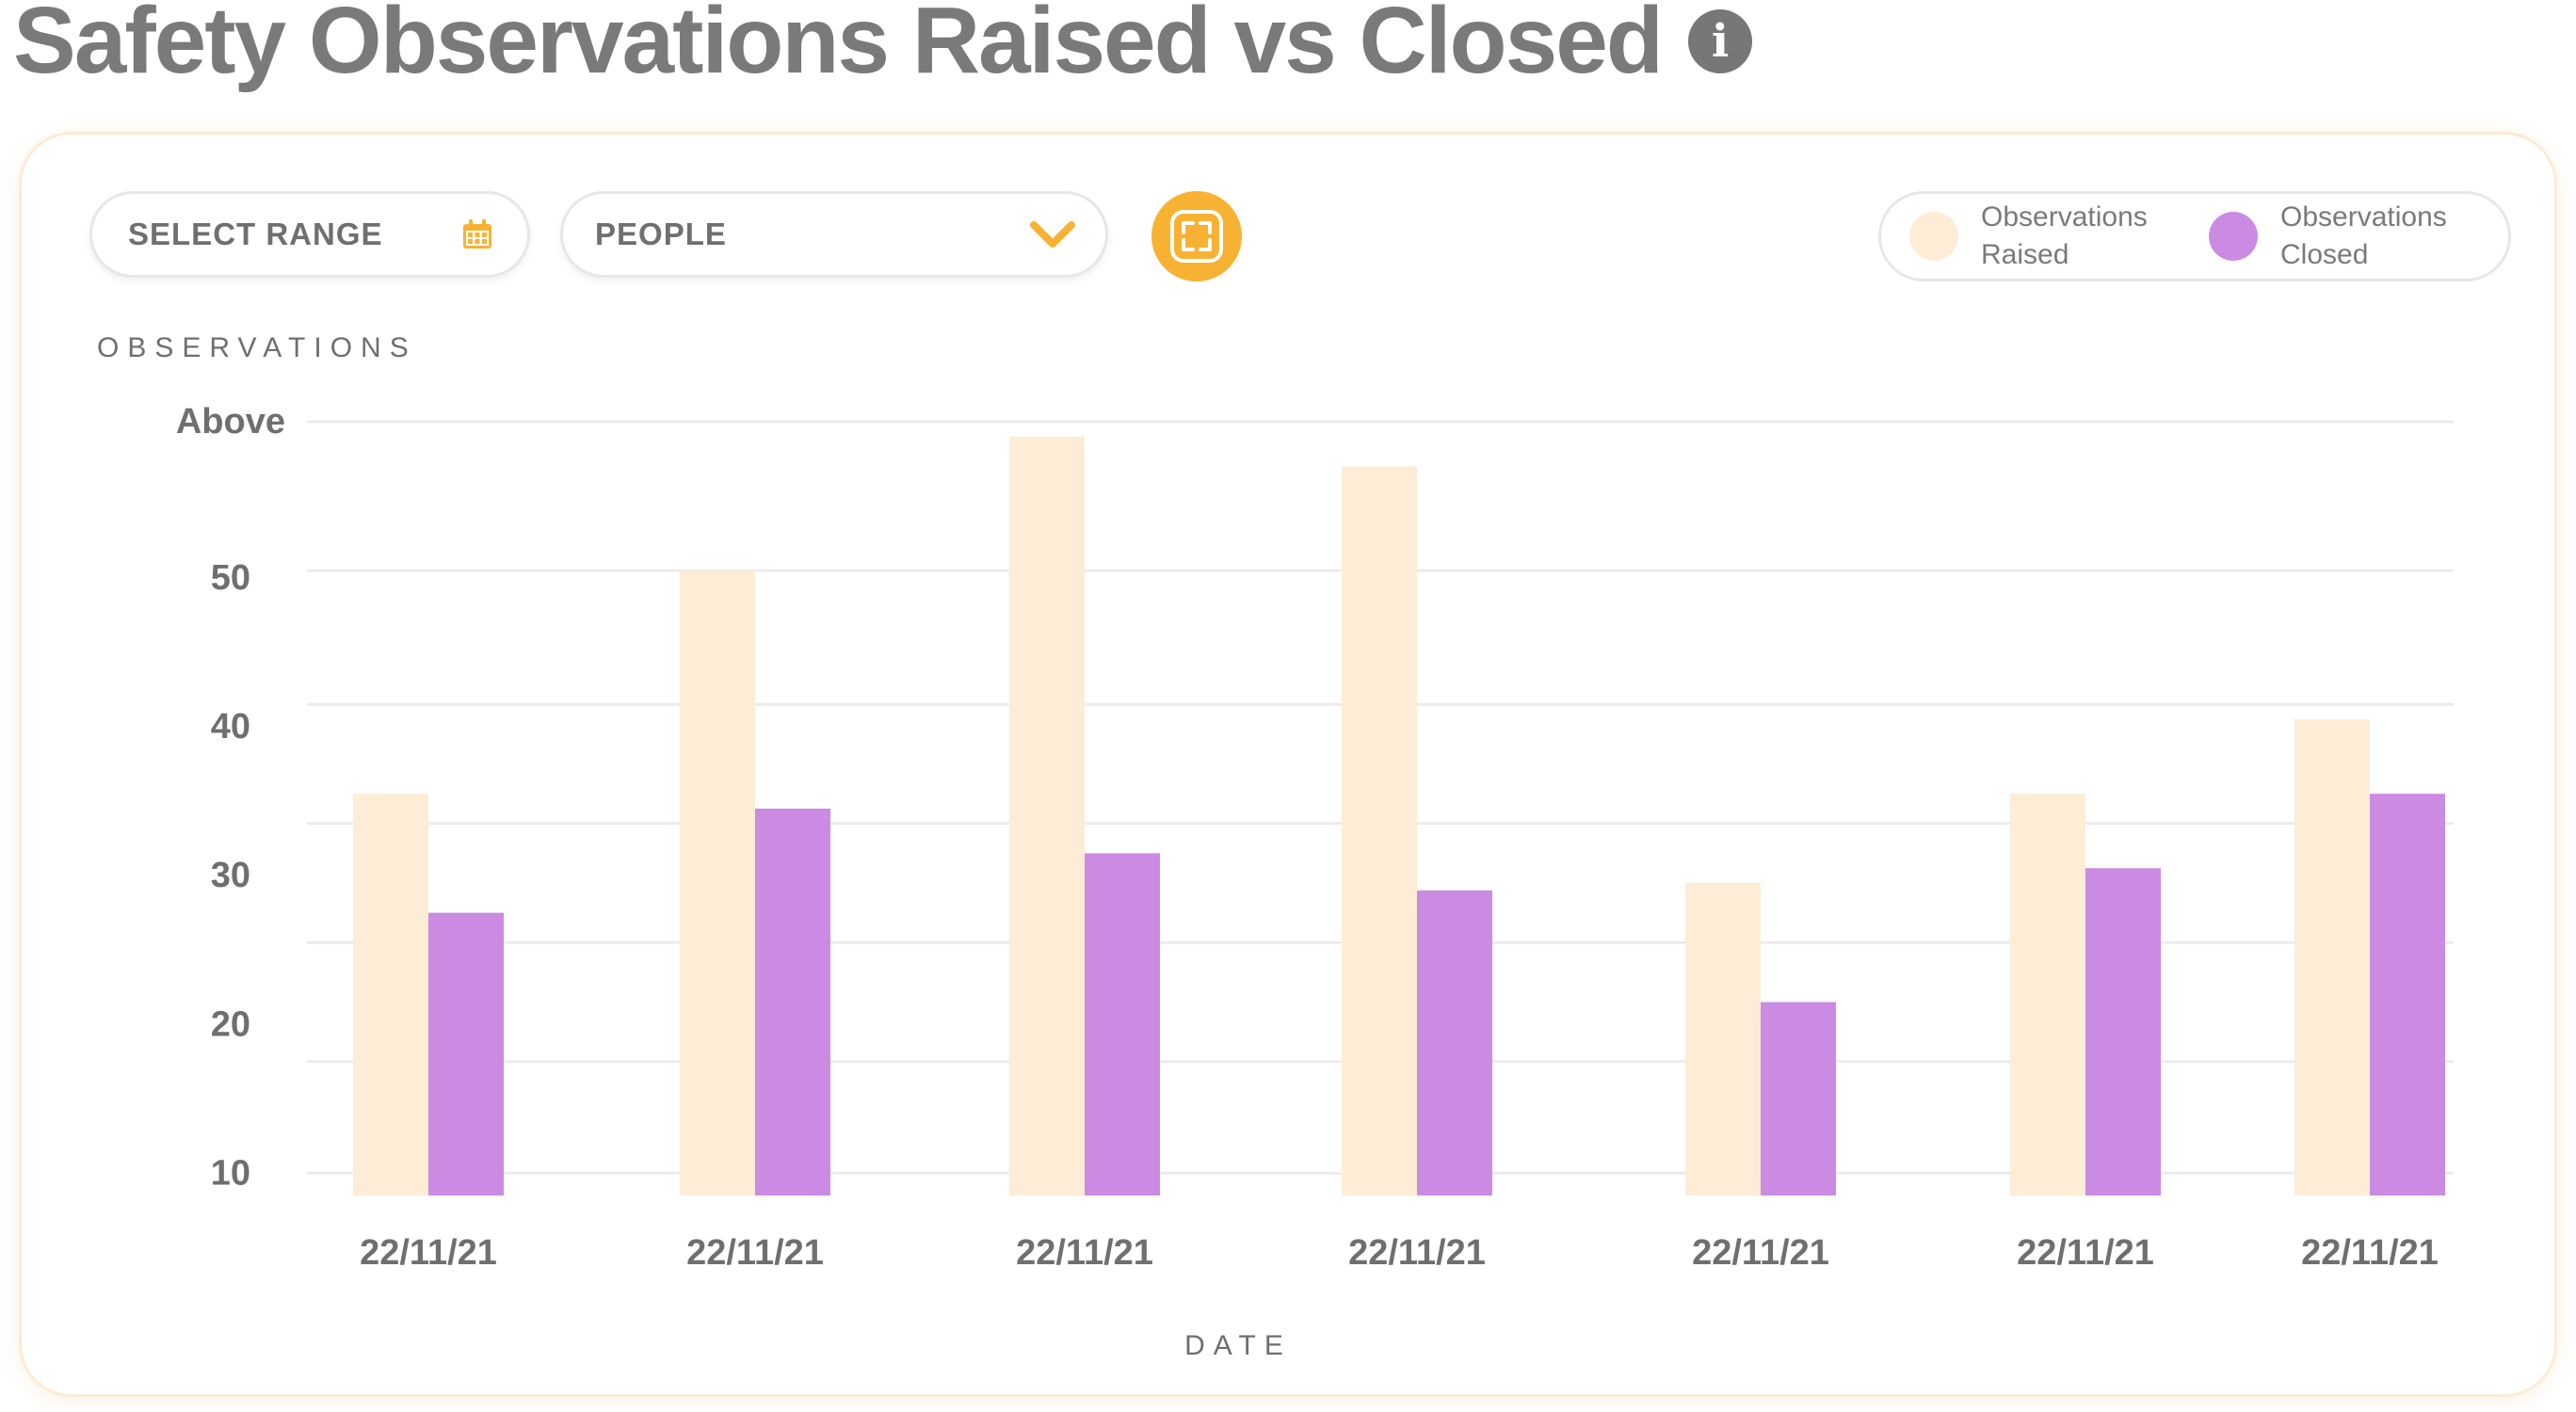 This screenshot has height=1412, width=2576. Describe the element at coordinates (230, 421) in the screenshot. I see `y-tick-label: Above` at that location.